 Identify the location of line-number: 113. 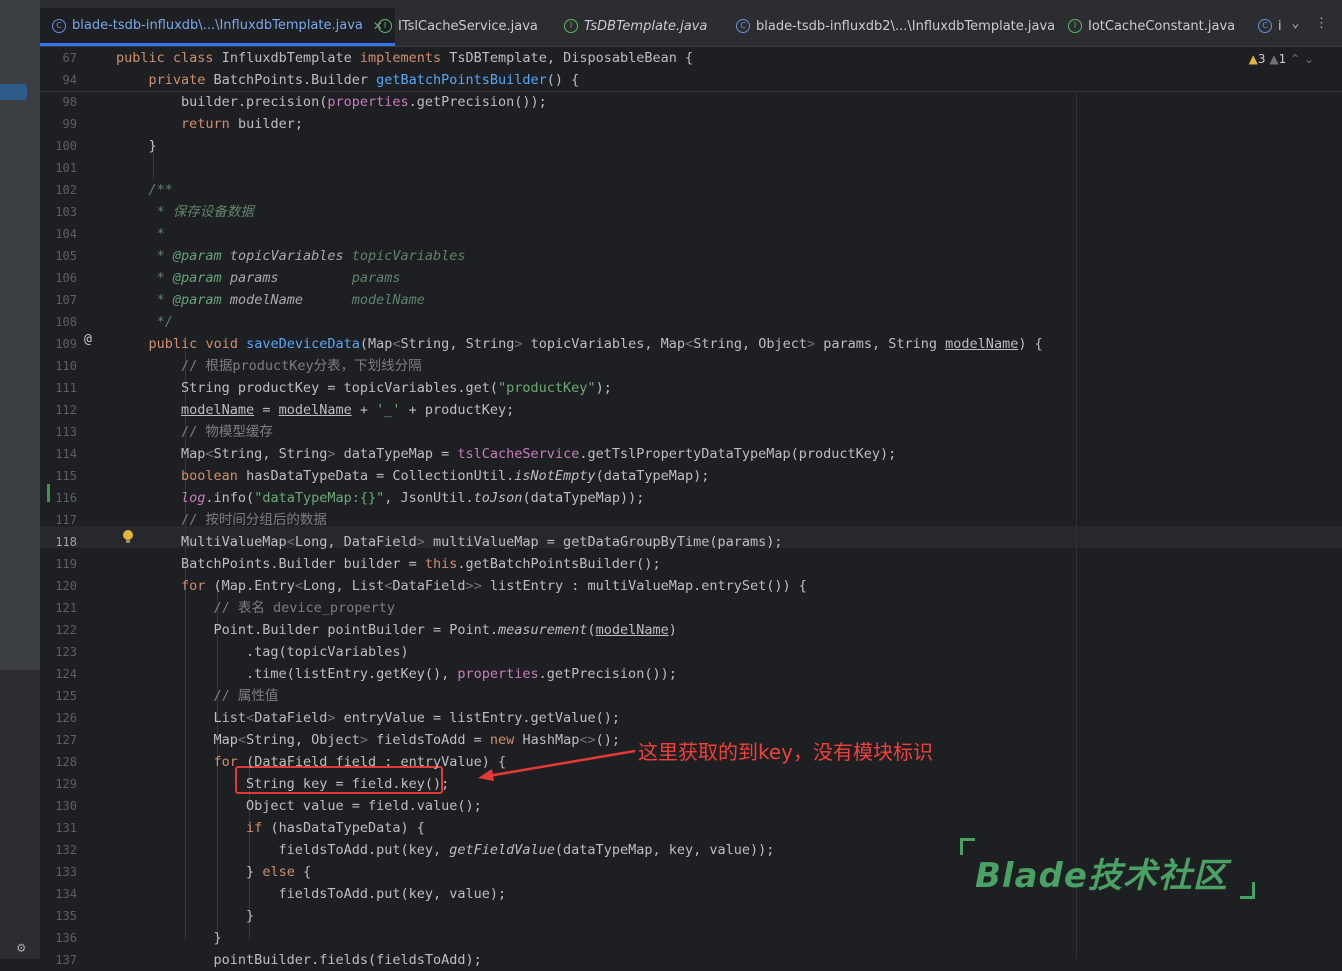
(58, 432).